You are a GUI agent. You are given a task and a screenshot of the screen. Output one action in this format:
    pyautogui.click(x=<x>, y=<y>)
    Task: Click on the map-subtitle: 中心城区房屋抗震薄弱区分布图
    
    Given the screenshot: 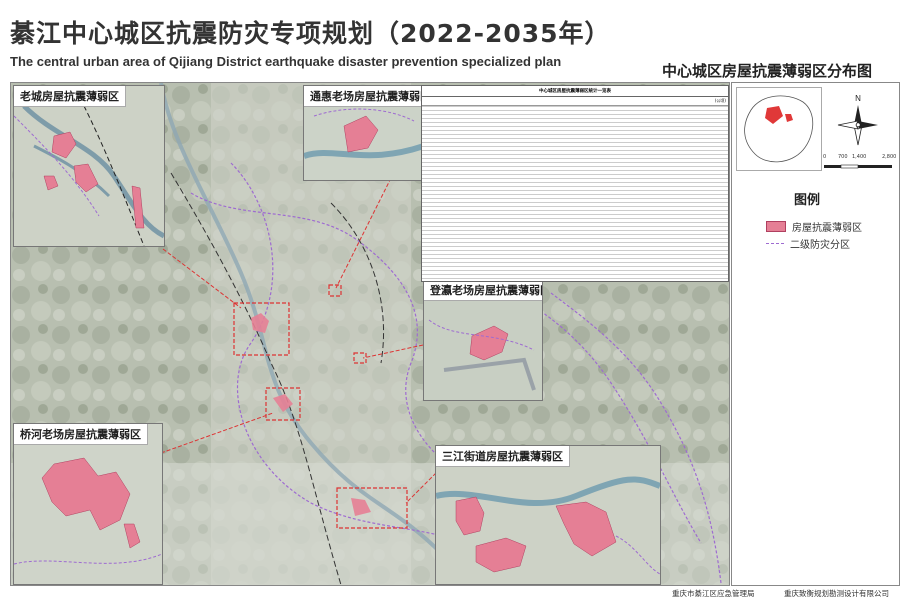 What is the action you would take?
    pyautogui.click(x=767, y=71)
    